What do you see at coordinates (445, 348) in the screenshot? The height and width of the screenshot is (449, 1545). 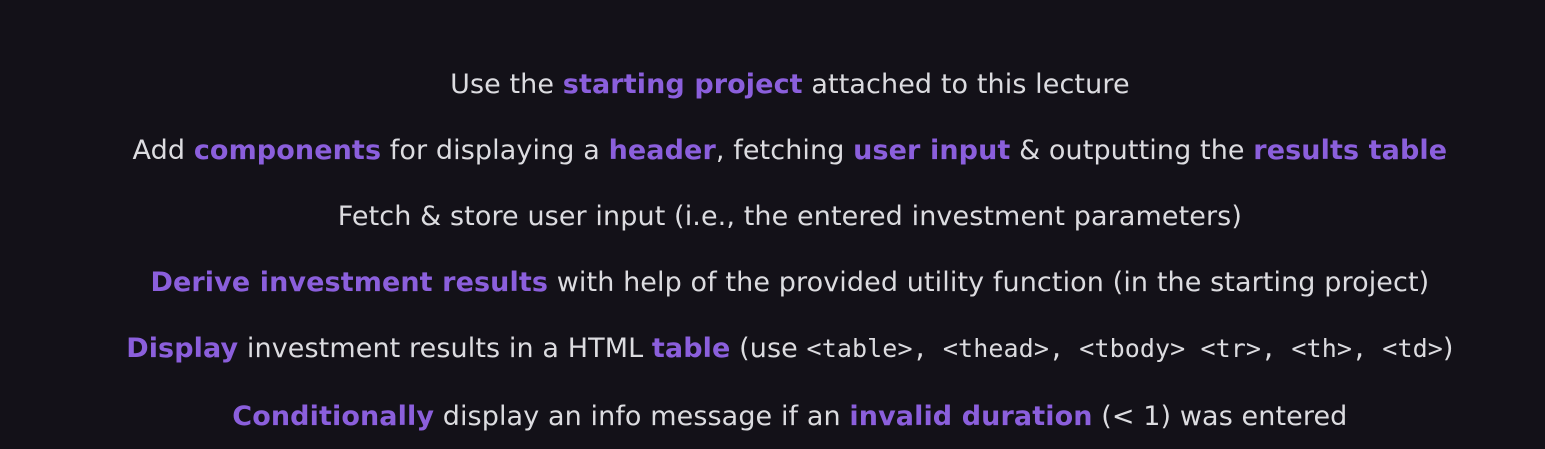 I see `line-5-text-1: investment results in a HTML` at bounding box center [445, 348].